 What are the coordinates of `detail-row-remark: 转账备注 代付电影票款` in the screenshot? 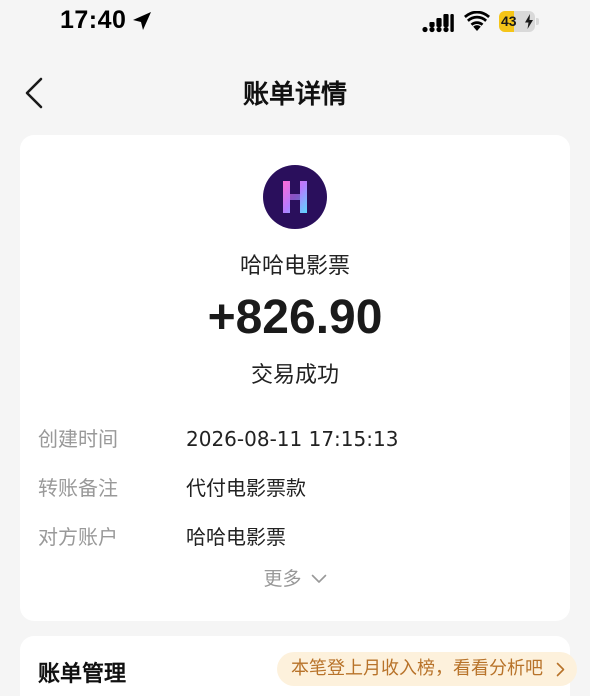 It's located at (295, 488).